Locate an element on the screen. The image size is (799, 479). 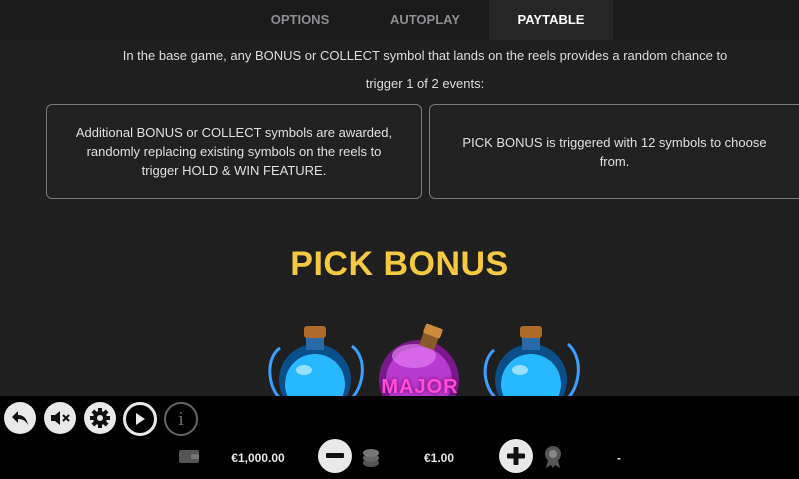
info-icon: i is located at coordinates (181, 419).